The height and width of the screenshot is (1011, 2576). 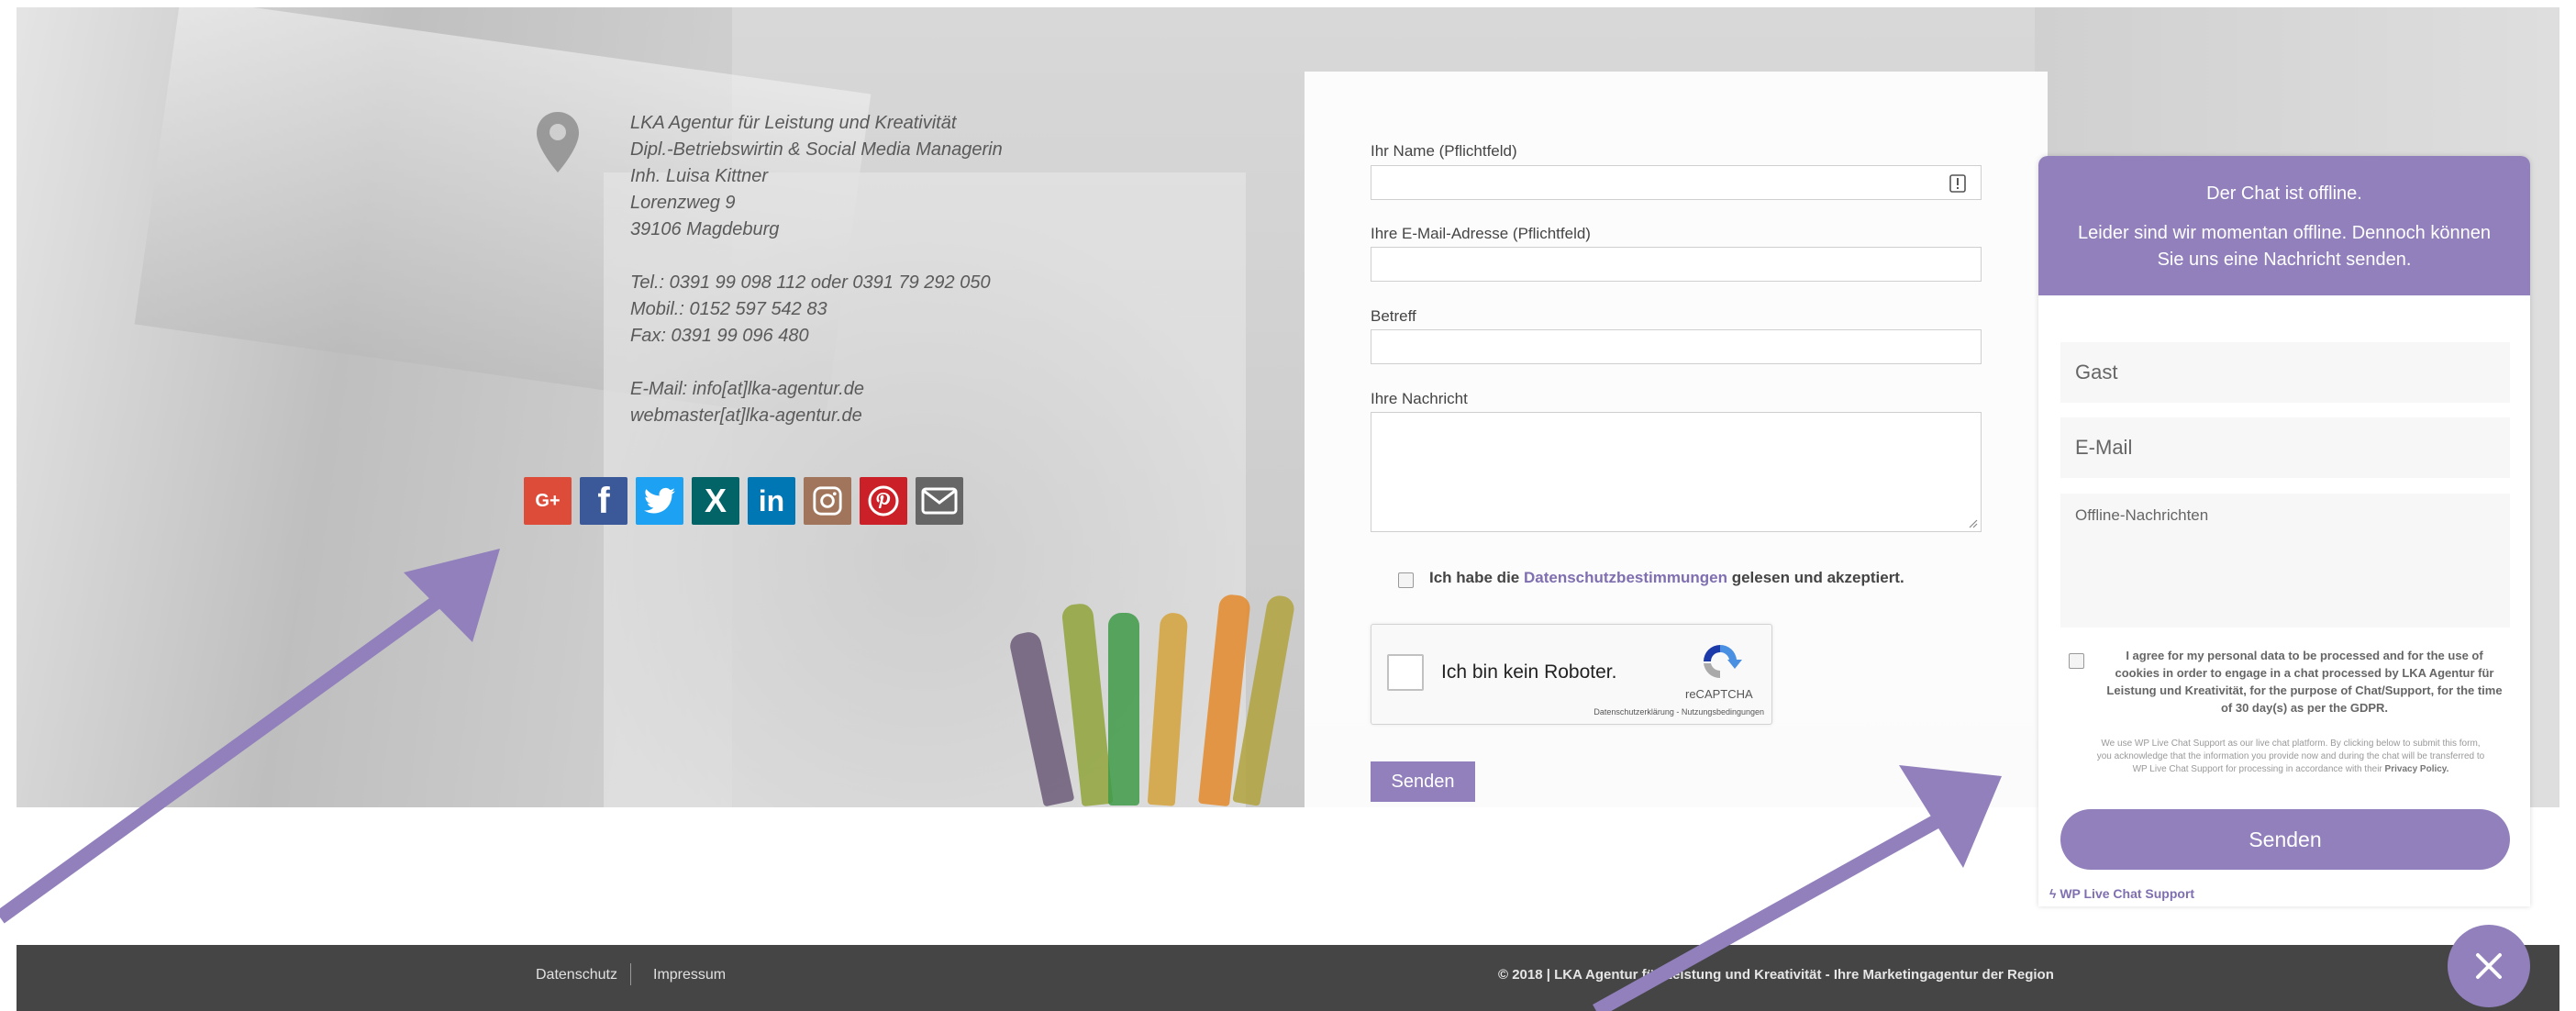 I want to click on footer-divider, so click(x=630, y=974).